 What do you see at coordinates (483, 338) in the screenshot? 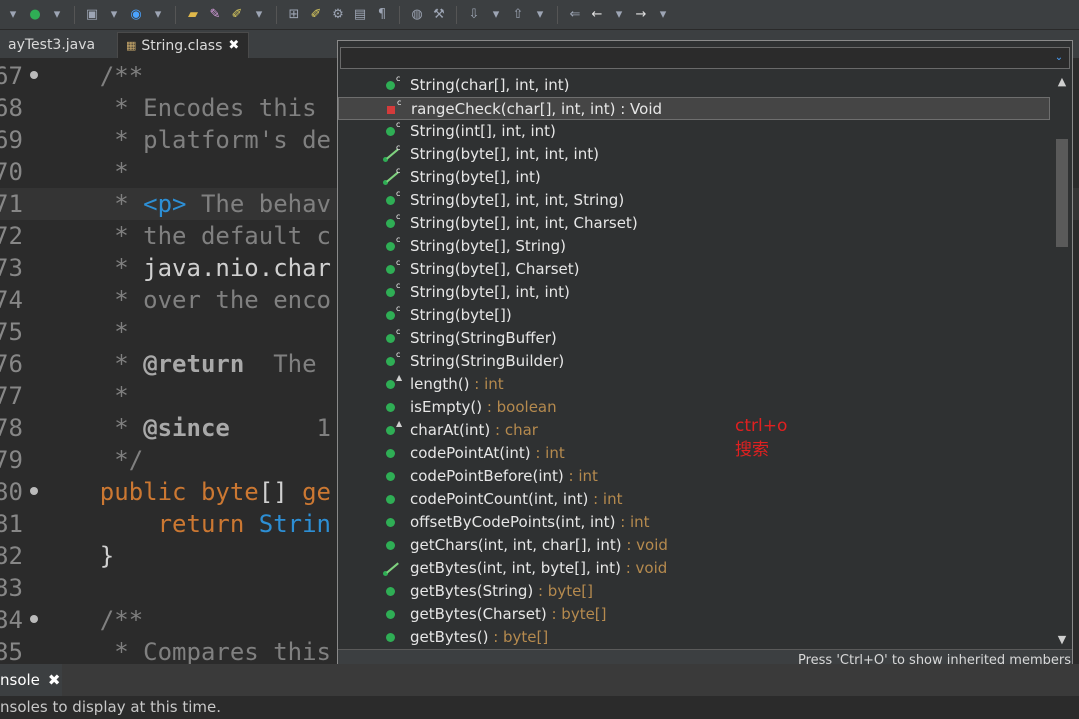
I see `member-signature: String(StringBuffer)` at bounding box center [483, 338].